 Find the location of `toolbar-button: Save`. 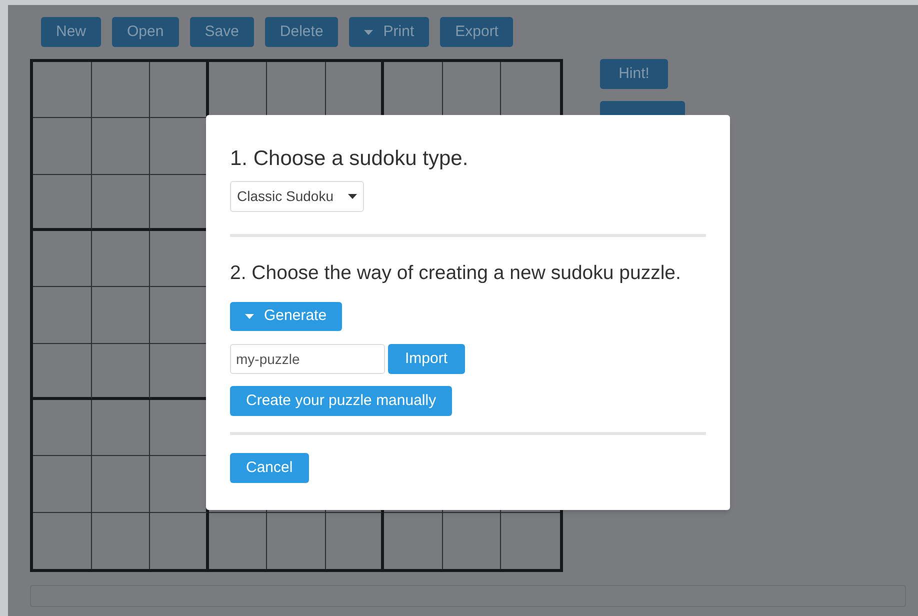

toolbar-button: Save is located at coordinates (222, 32).